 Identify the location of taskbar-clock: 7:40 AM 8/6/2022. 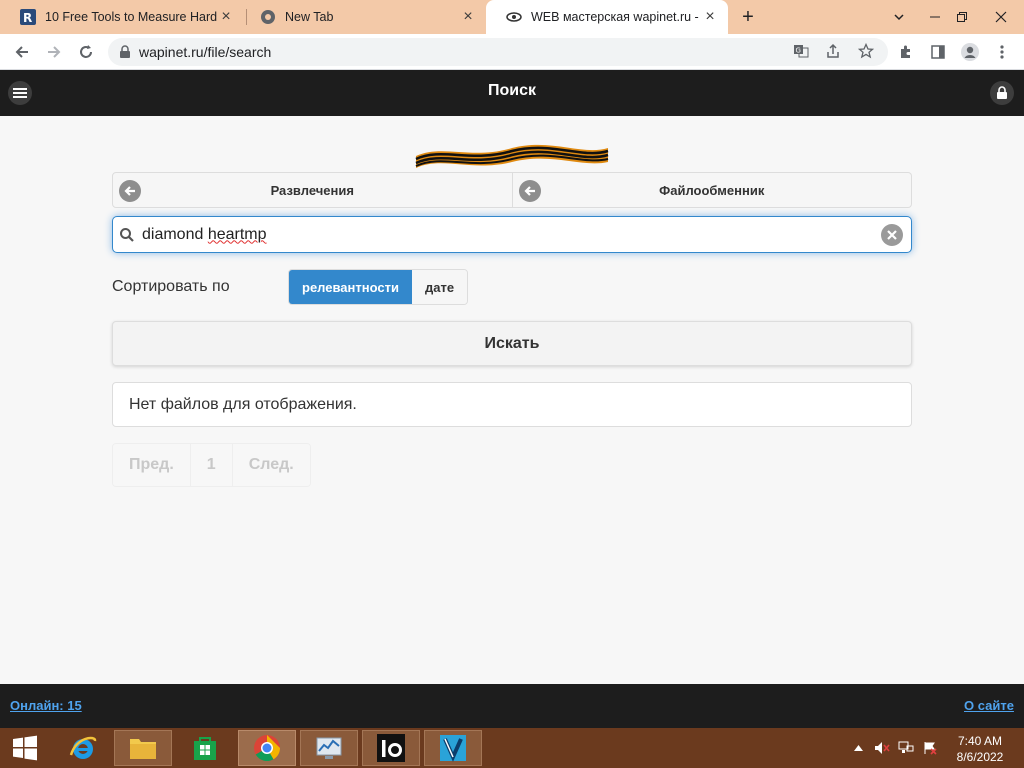
(980, 749).